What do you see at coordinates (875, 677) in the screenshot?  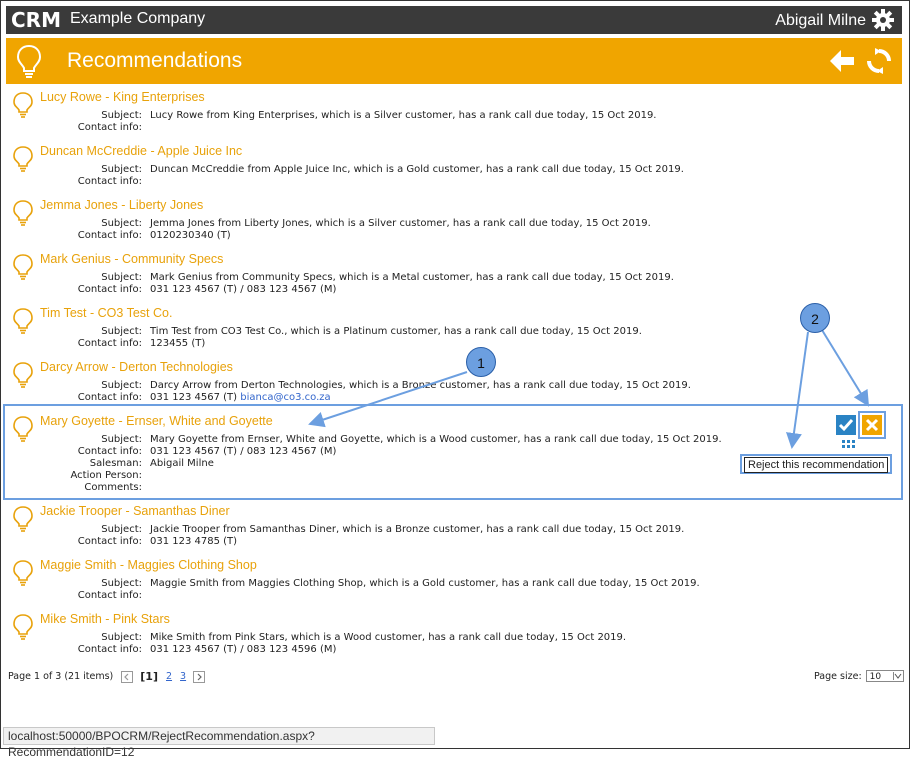 I see `page-size-value: 10` at bounding box center [875, 677].